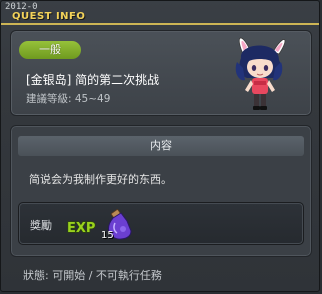 Image resolution: width=322 pixels, height=294 pixels. Describe the element at coordinates (41, 225) in the screenshot. I see `reward-label: 獎勵` at that location.